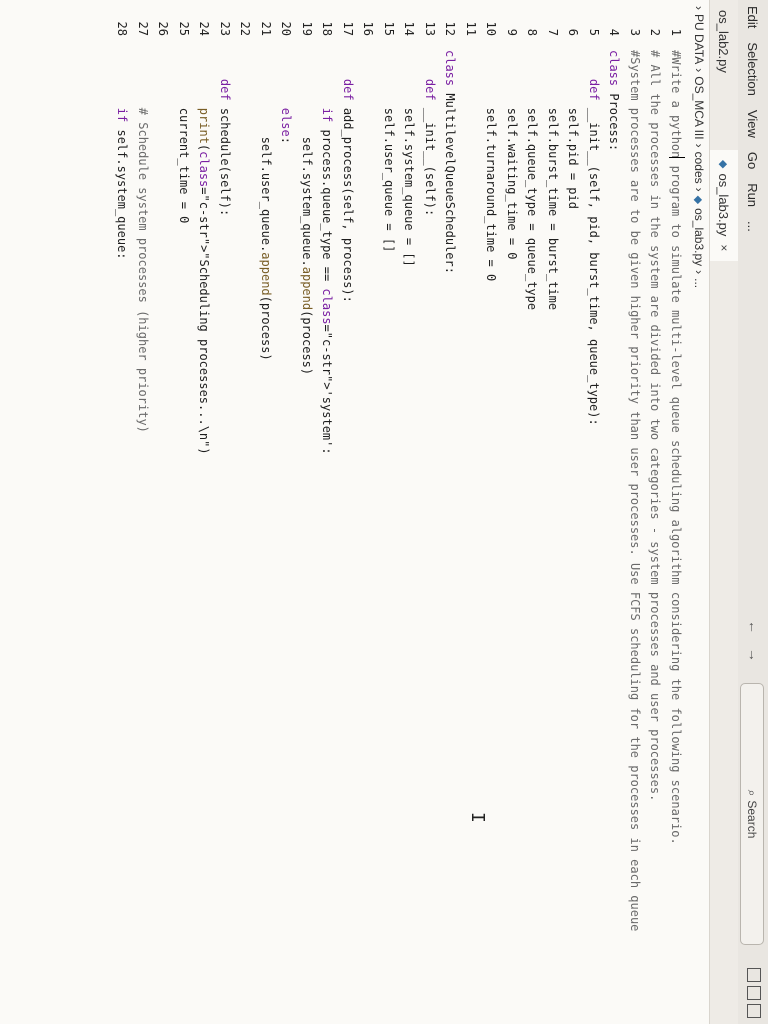 This screenshot has height=1024, width=768. What do you see at coordinates (754, 975) in the screenshot?
I see `toggle-sidebar-icon` at bounding box center [754, 975].